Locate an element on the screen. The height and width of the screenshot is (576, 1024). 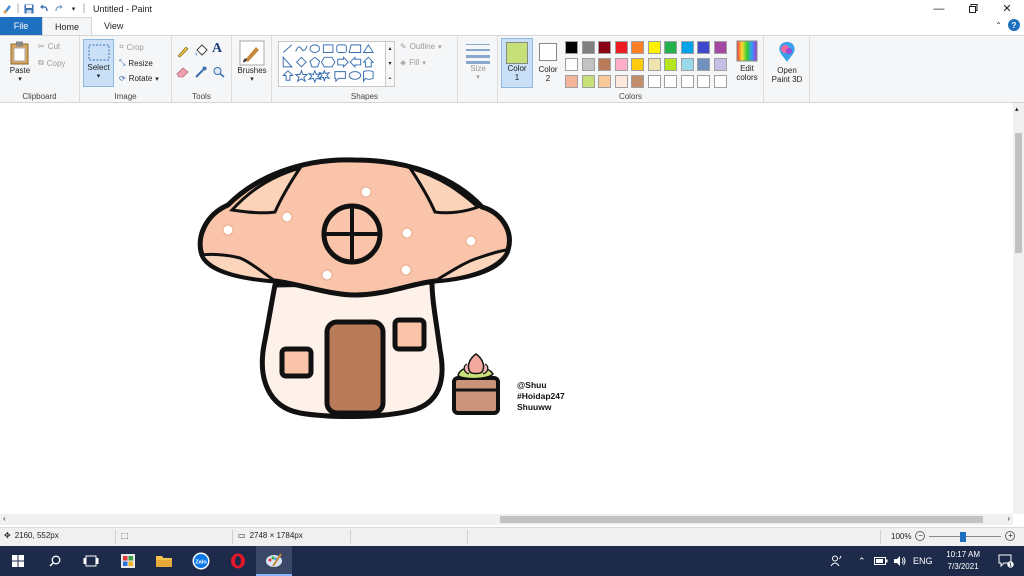
vertical-scroll-thumb is located at coordinates (1018, 193).